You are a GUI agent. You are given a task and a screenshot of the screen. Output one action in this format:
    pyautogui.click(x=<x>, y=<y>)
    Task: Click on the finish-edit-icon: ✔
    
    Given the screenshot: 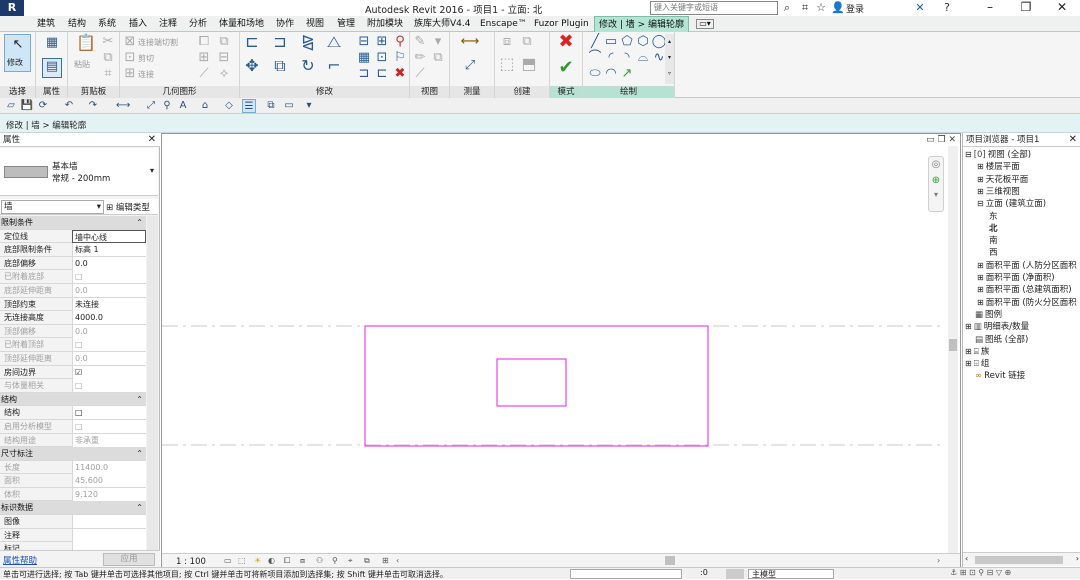 What is the action you would take?
    pyautogui.click(x=566, y=68)
    